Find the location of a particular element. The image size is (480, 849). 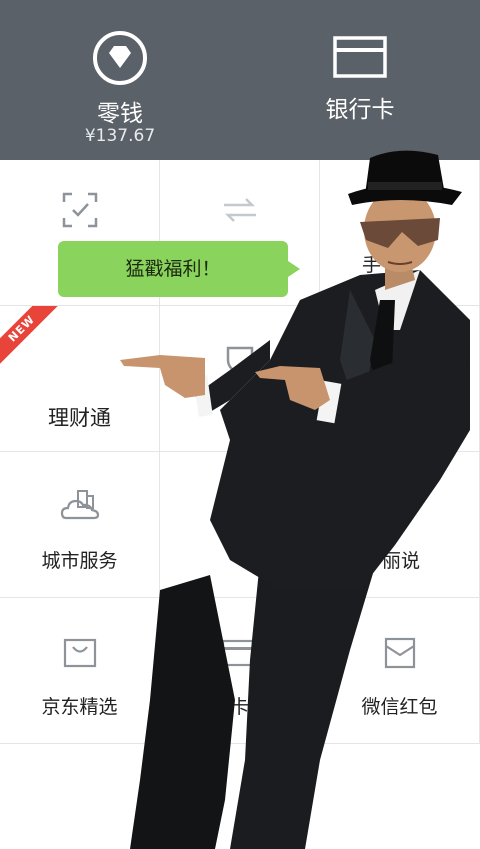

shopping-bag-icon is located at coordinates (79, 653).